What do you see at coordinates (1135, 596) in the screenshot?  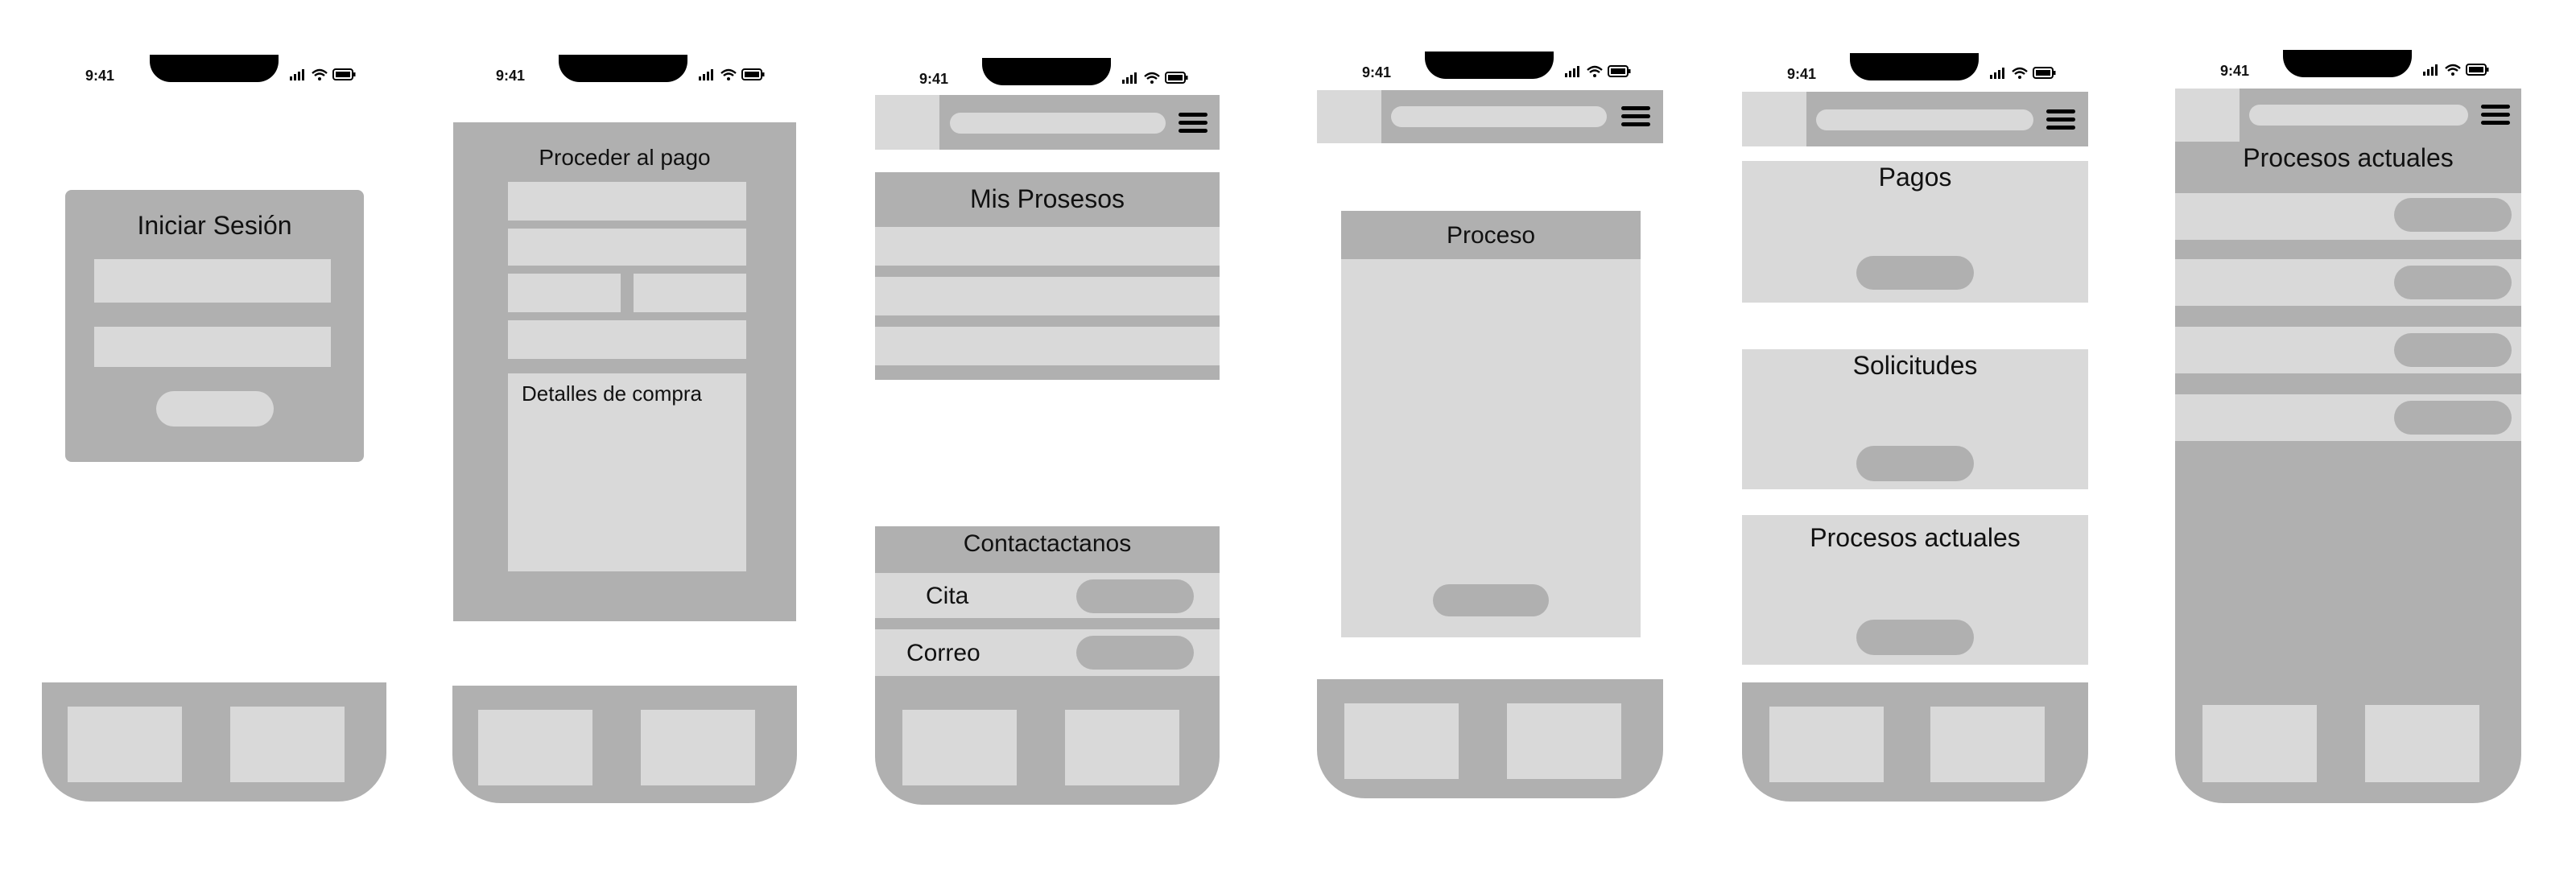 I see `appointment-button` at bounding box center [1135, 596].